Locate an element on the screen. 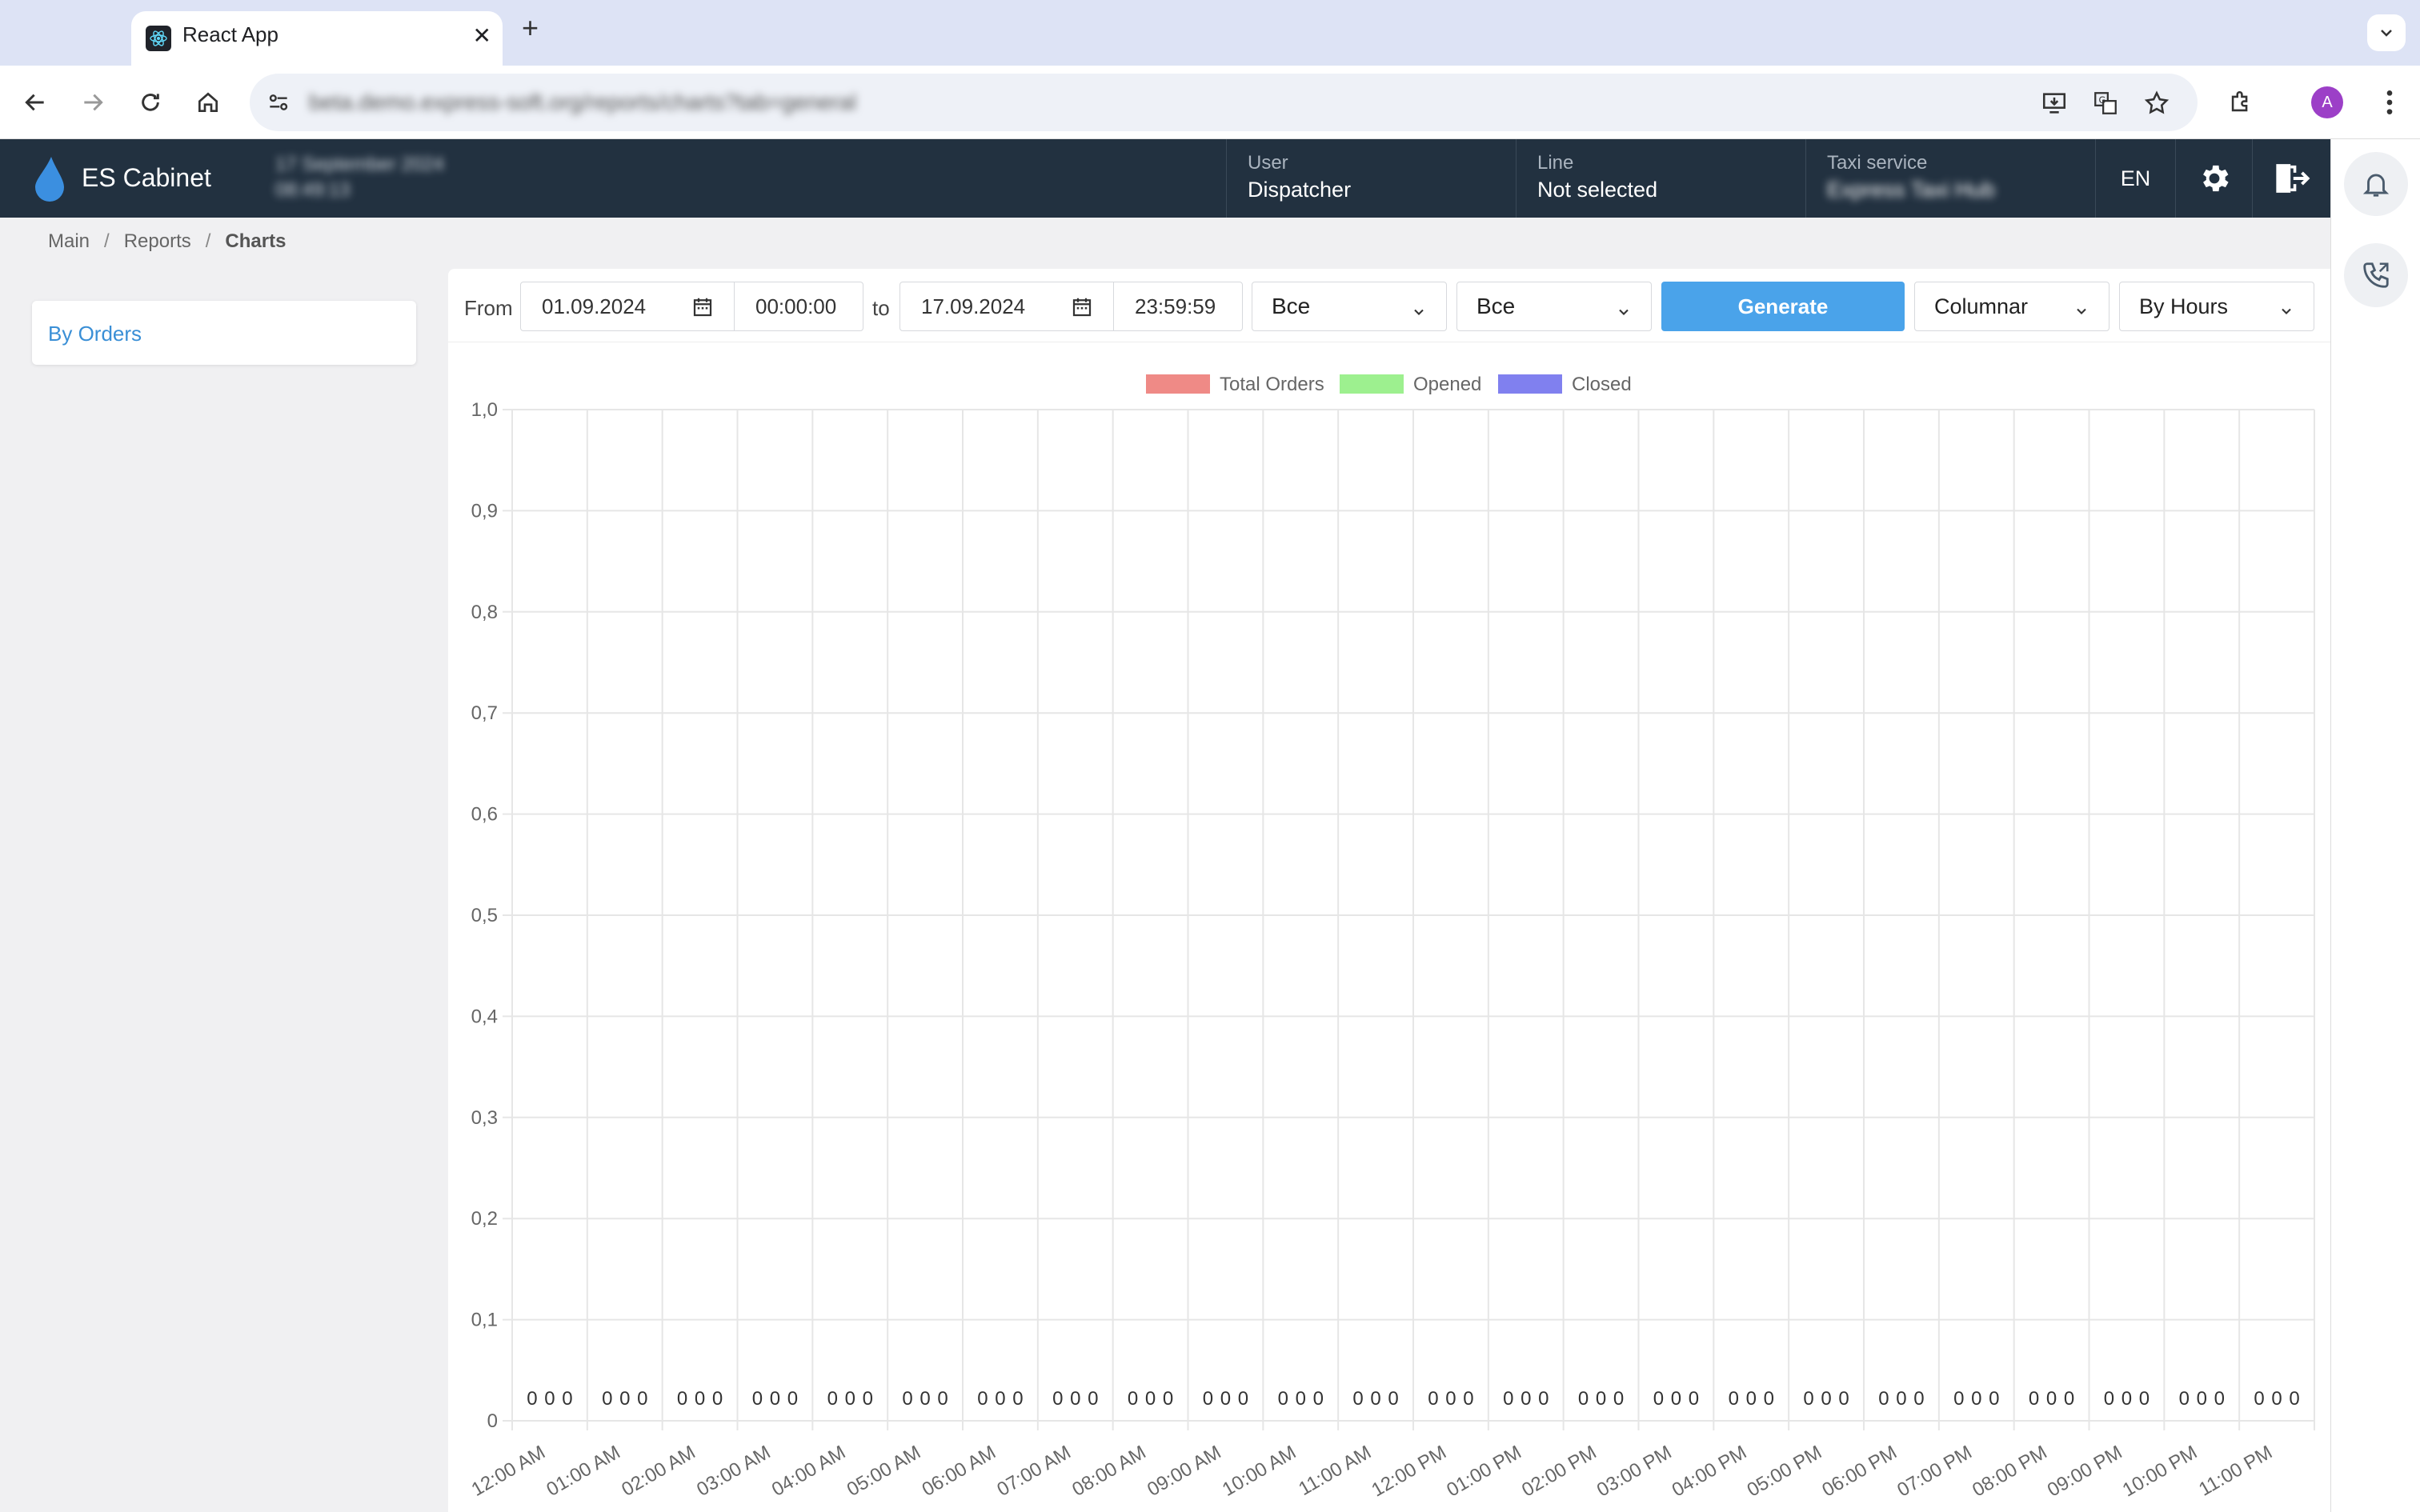  bookmark-star-icon is located at coordinates (2156, 103).